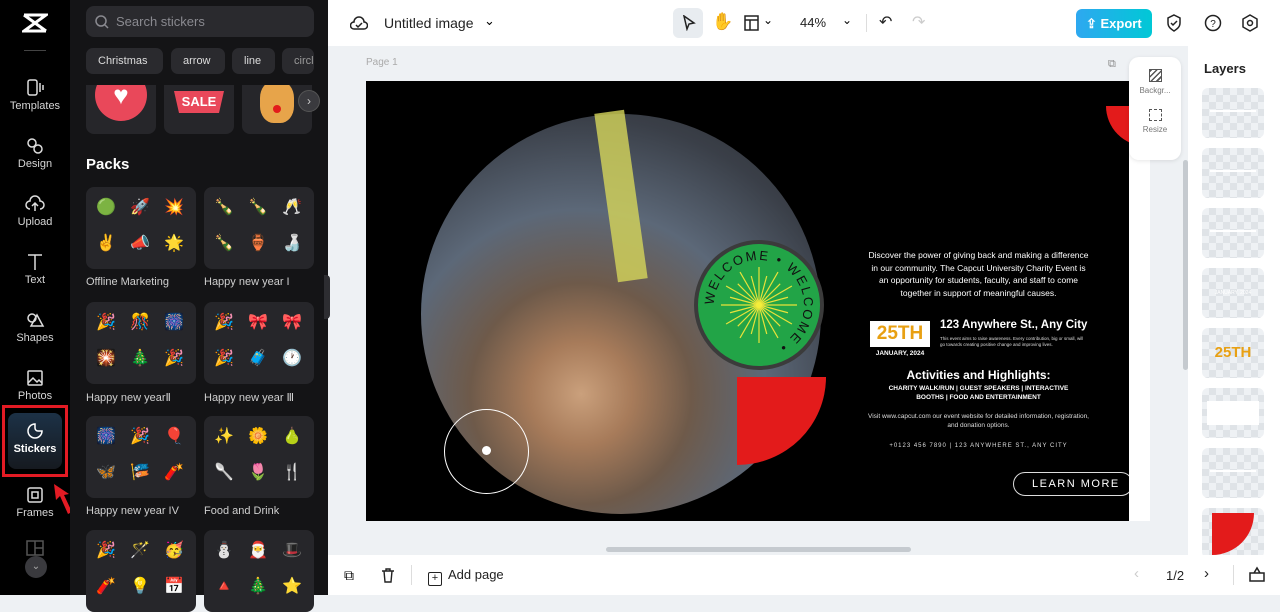  What do you see at coordinates (1206, 573) in the screenshot?
I see `next-page-icon: ›` at bounding box center [1206, 573].